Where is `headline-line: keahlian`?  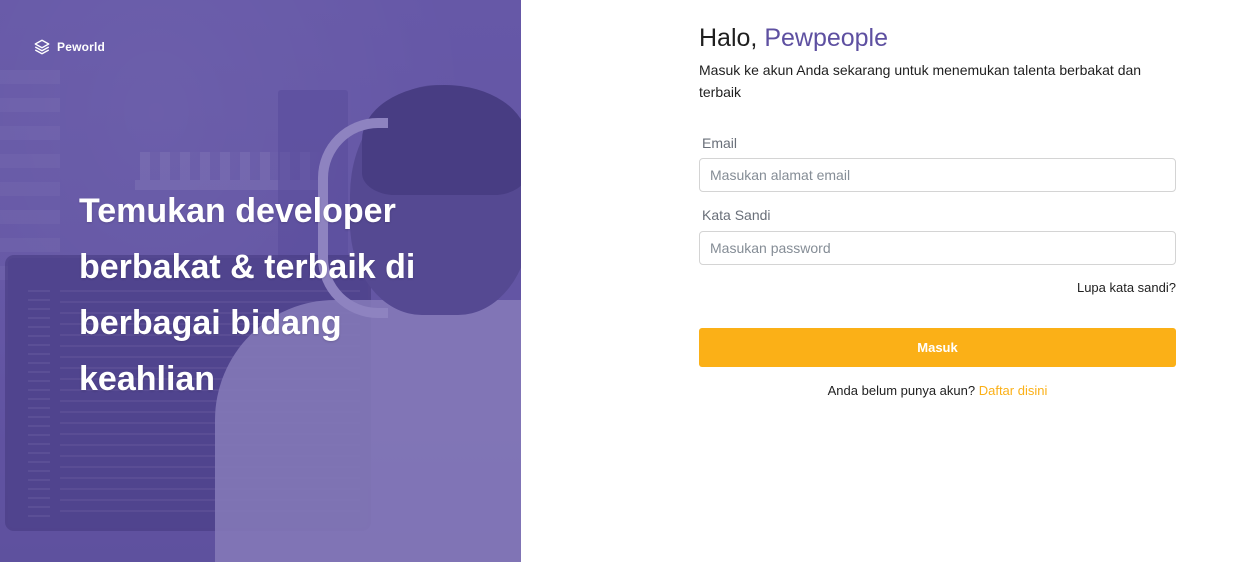
headline-line: keahlian is located at coordinates (147, 379).